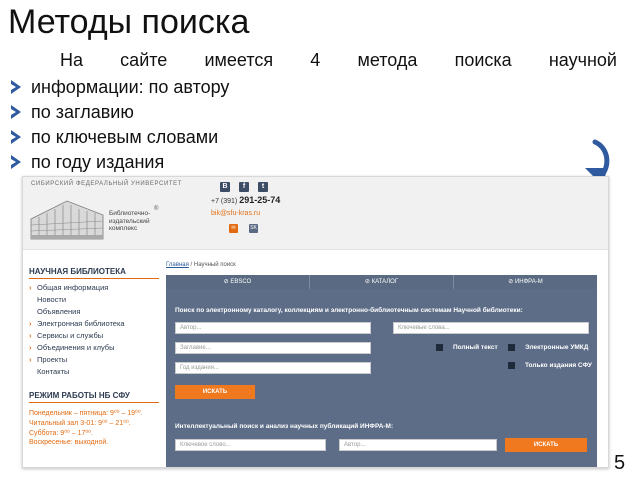 The image size is (640, 480). What do you see at coordinates (106, 184) in the screenshot?
I see `university-name: СИБИРСКИЙ ФЕДЕРАЛЬНЫЙ УНИВЕРСИТЕТ` at bounding box center [106, 184].